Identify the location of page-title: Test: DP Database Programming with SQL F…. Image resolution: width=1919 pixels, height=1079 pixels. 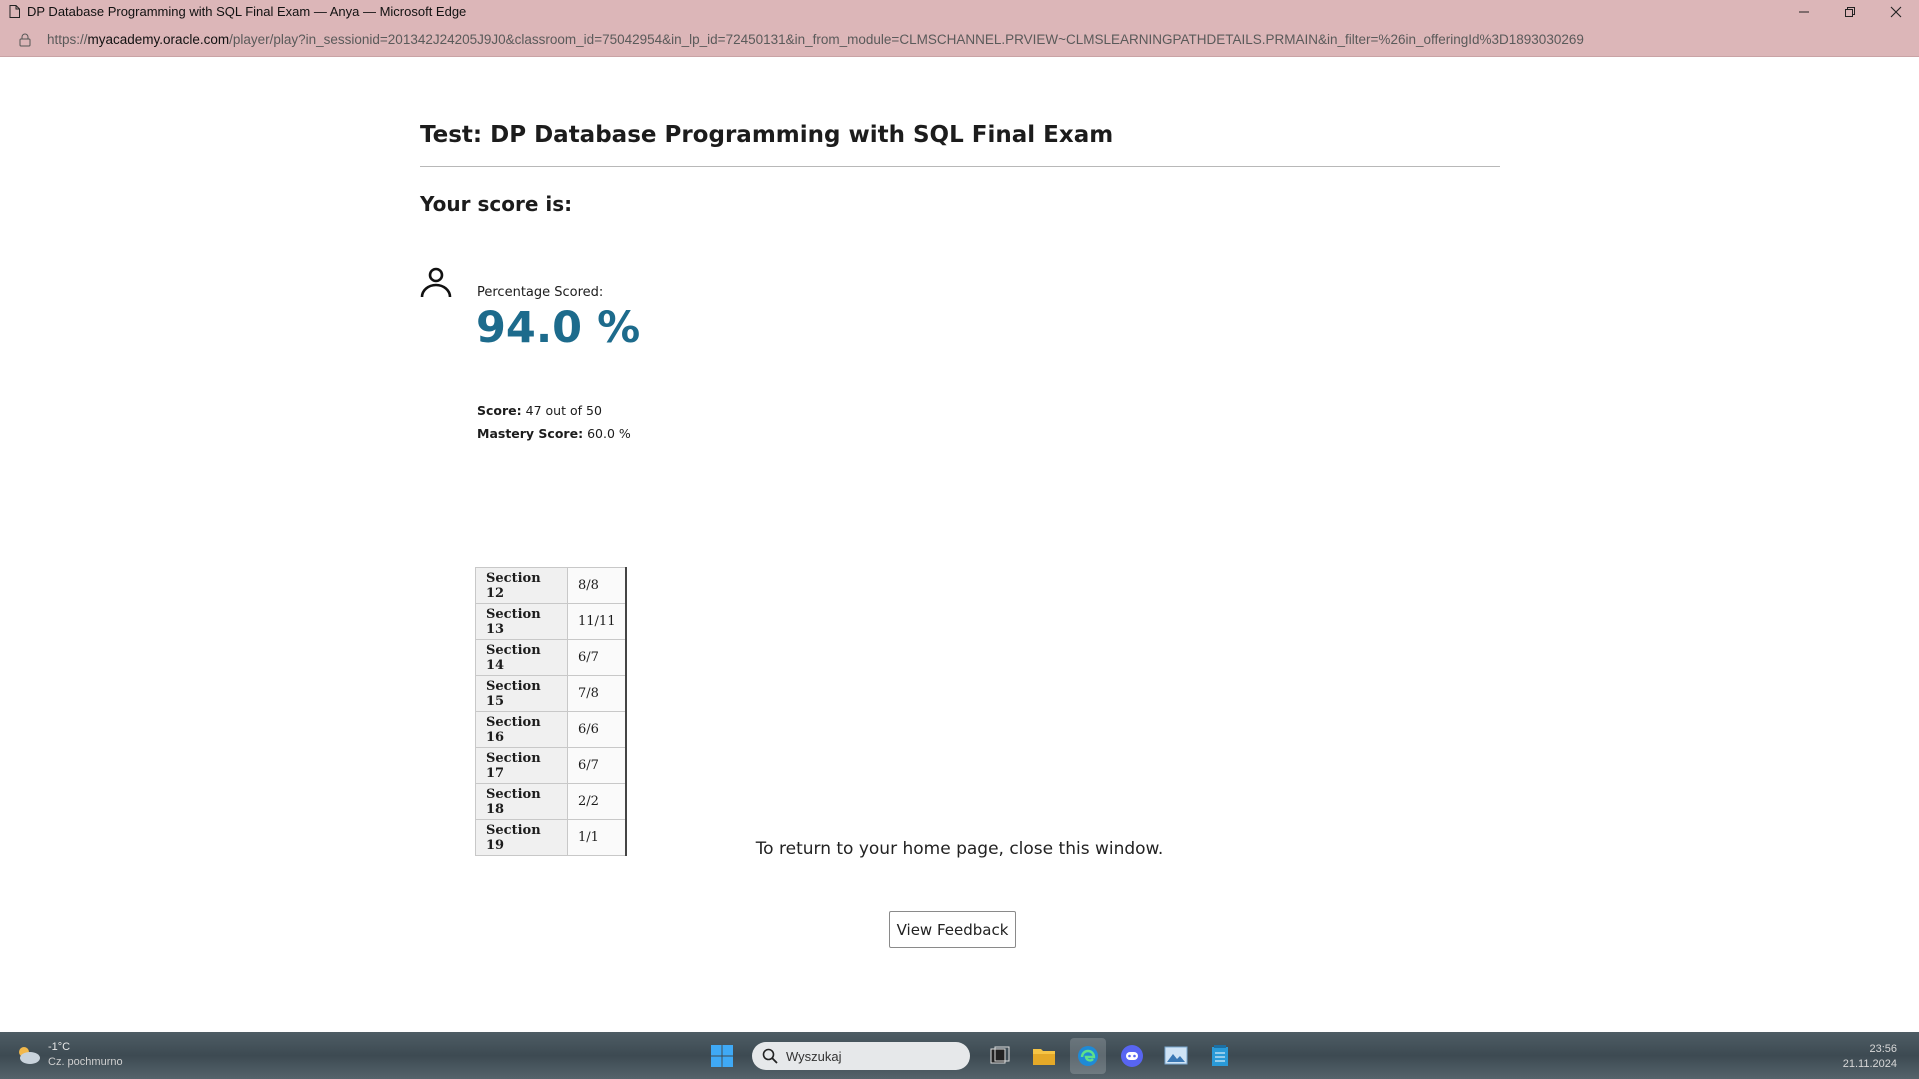
(960, 144).